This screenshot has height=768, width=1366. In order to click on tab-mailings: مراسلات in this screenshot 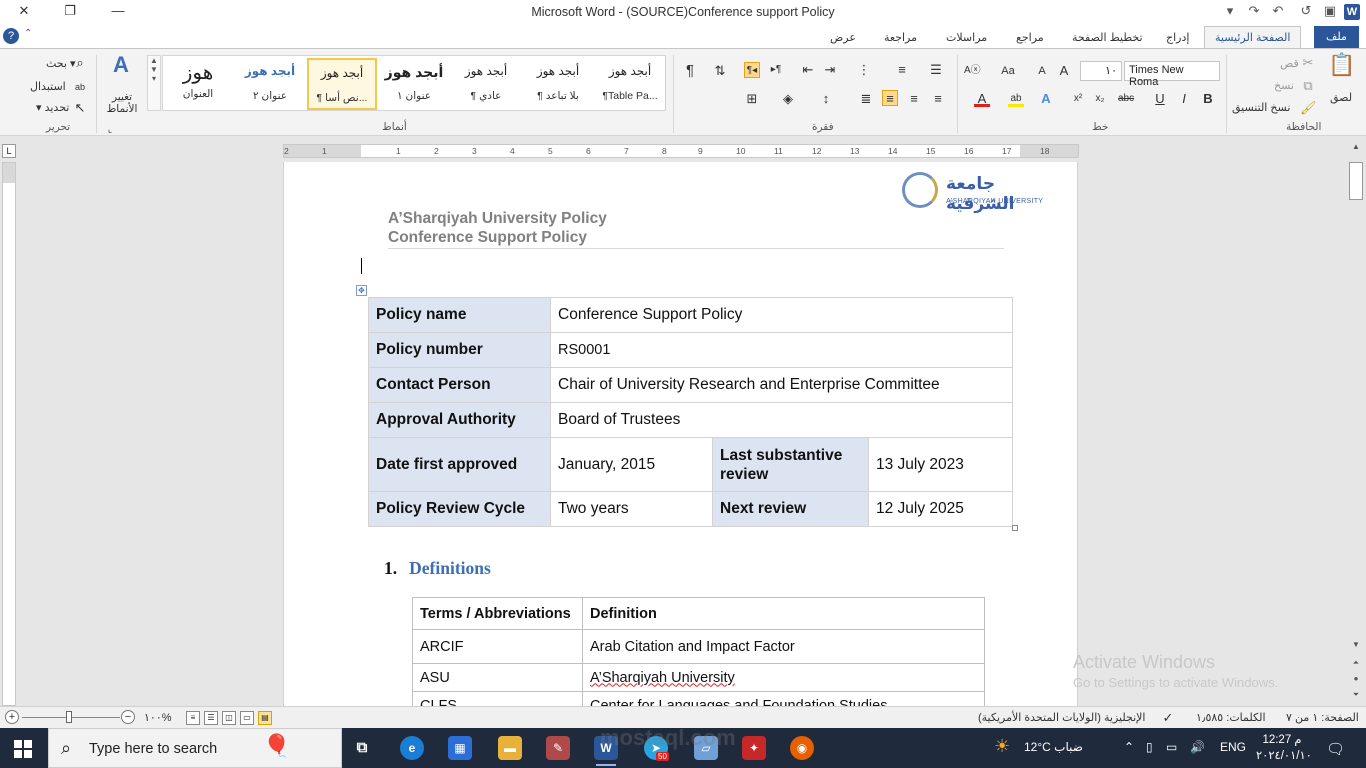, I will do `click(966, 37)`.